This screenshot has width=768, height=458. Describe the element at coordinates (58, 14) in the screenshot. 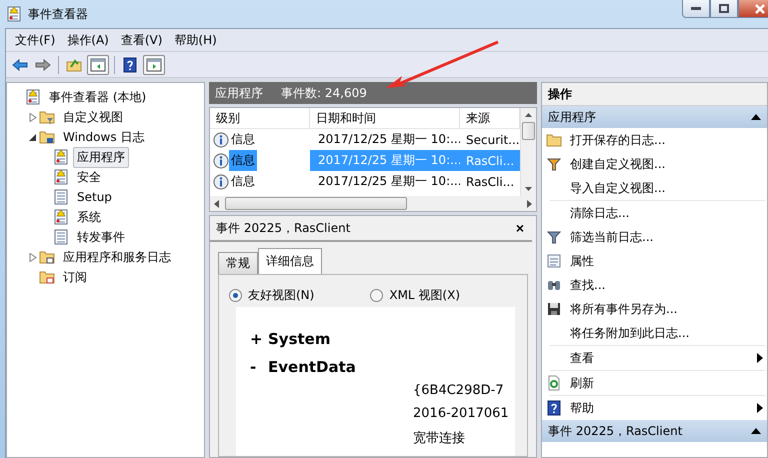

I see `window-title: 事件查看器` at that location.